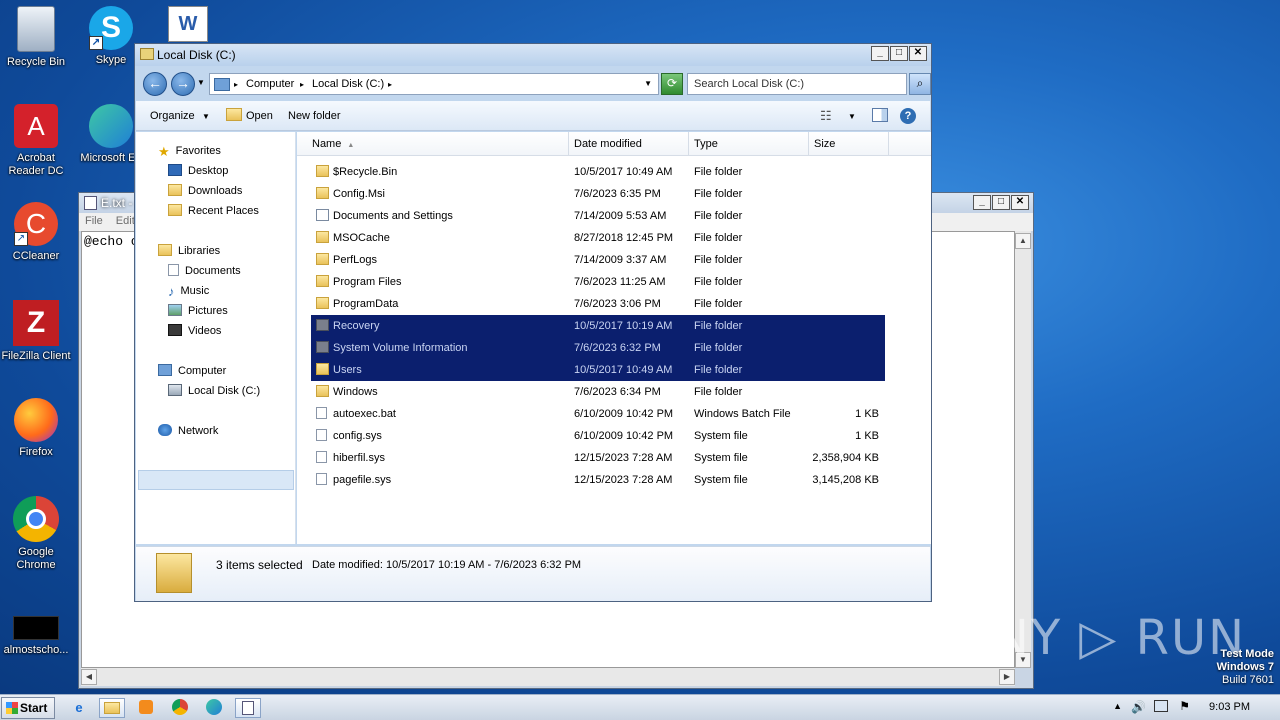  I want to click on volume-icon: 🔊, so click(1138, 707).